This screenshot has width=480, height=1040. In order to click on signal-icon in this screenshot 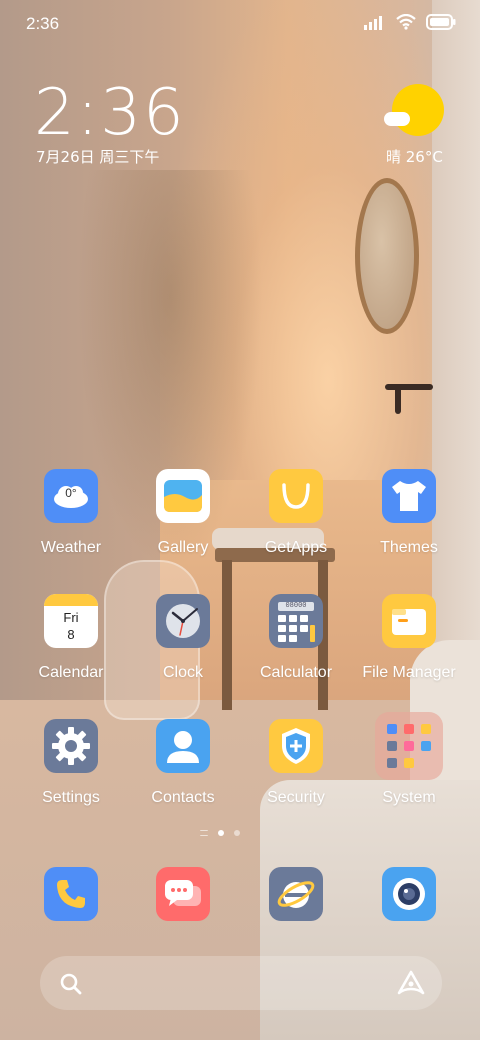, I will do `click(373, 23)`.